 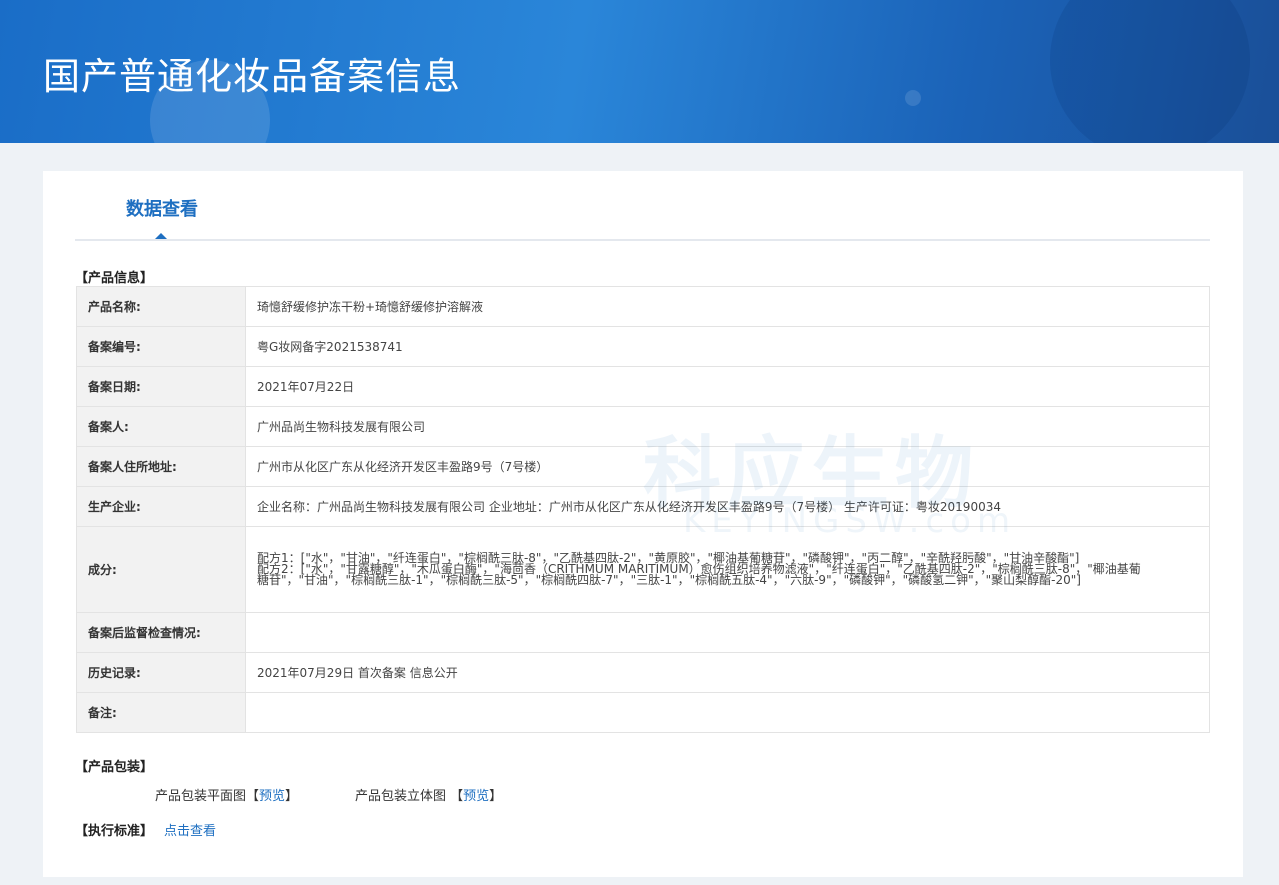 I want to click on row-label: 历史记录:, so click(x=161, y=672).